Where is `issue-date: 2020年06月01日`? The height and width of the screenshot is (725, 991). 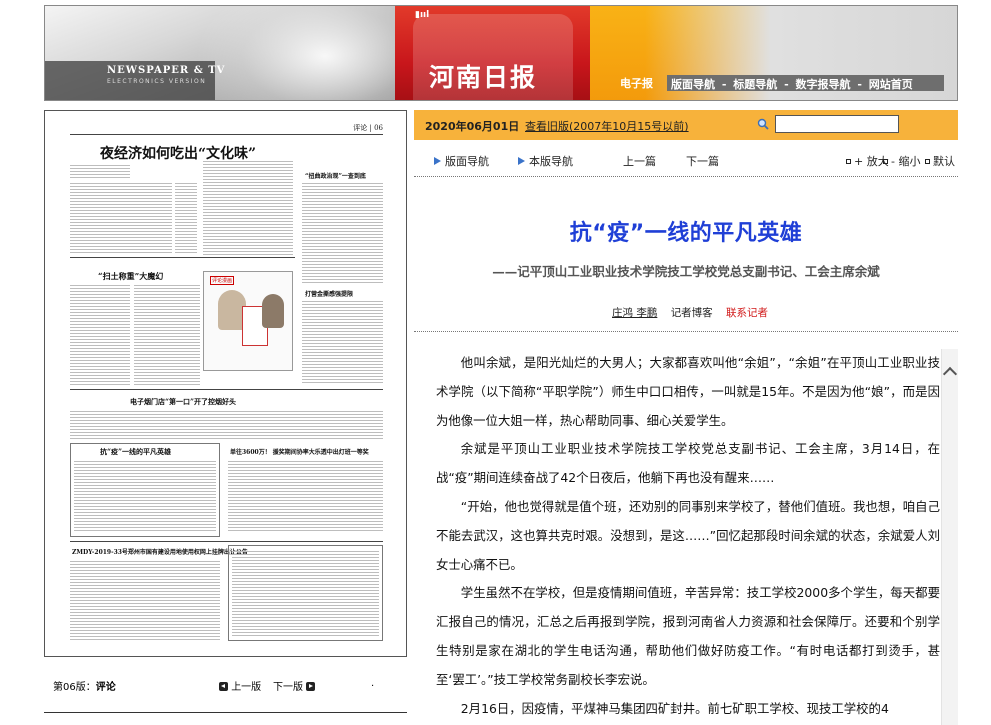
issue-date: 2020年06月01日 is located at coordinates (472, 126).